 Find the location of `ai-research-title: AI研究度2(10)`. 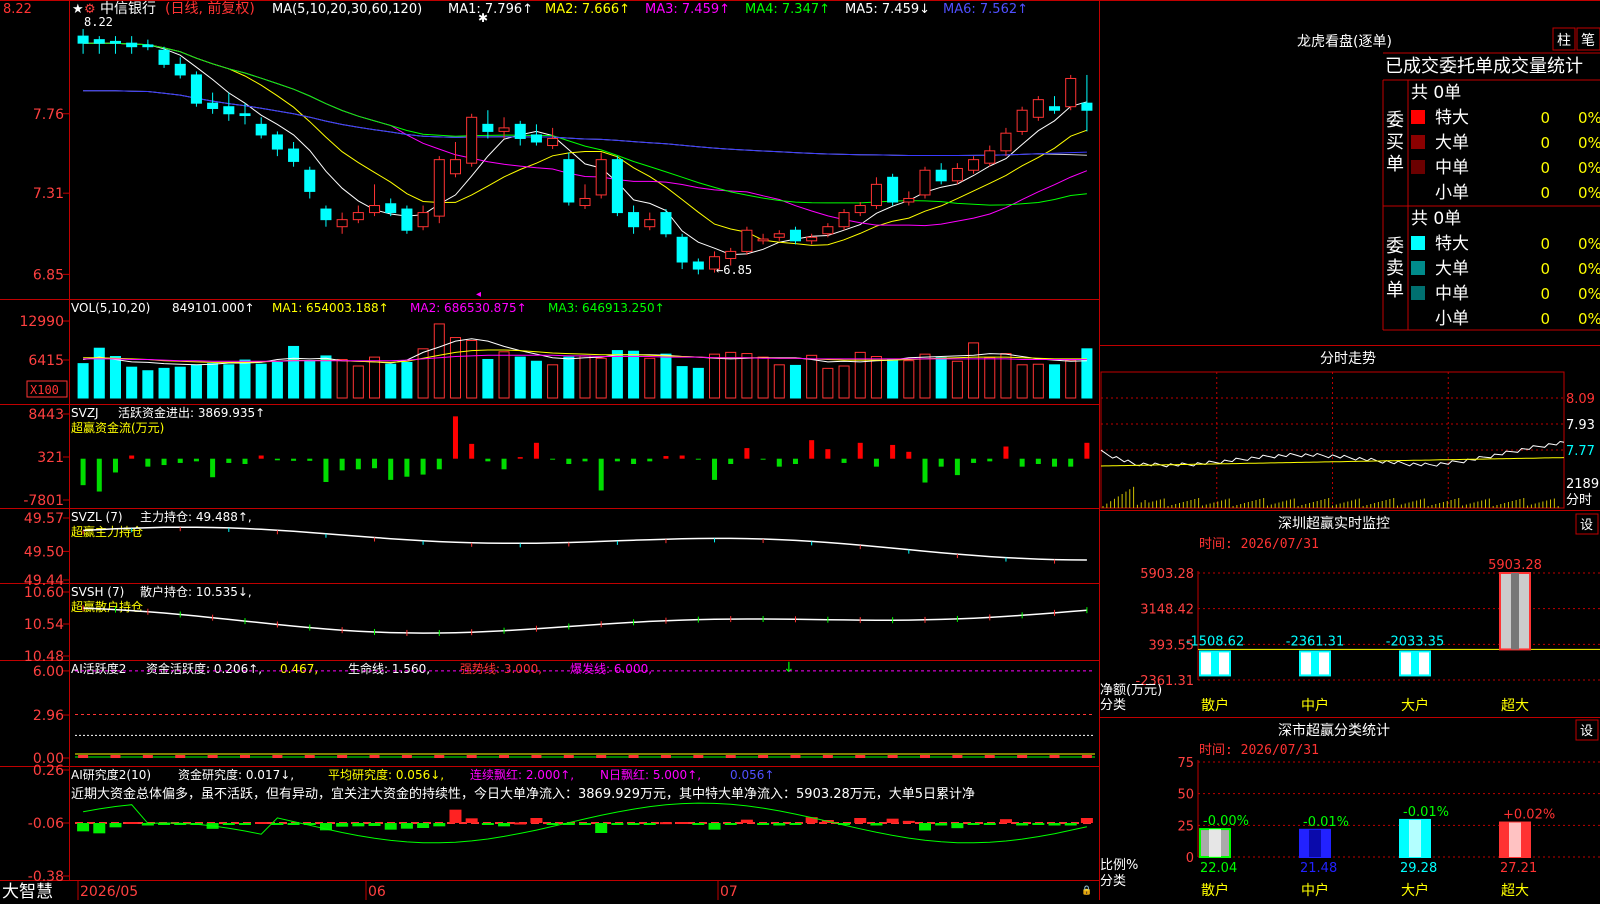

ai-research-title: AI研究度2(10) is located at coordinates (111, 774).